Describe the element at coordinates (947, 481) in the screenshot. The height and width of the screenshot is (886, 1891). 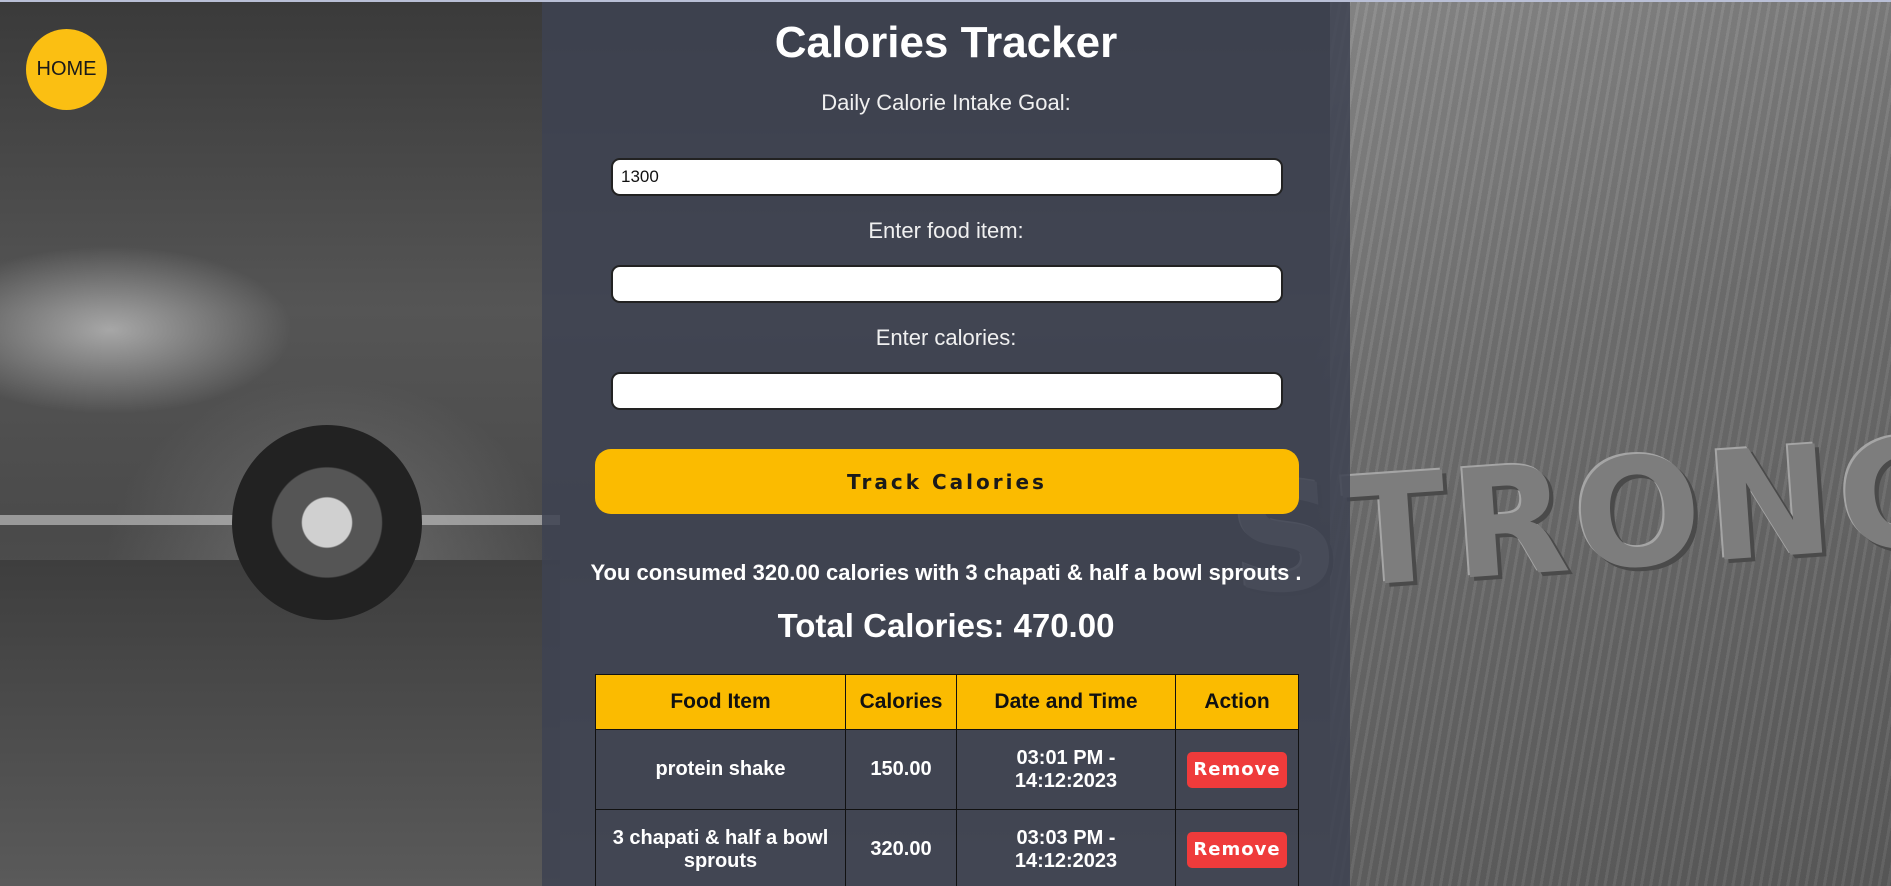
I see `track-calories-button: Track Calories` at that location.